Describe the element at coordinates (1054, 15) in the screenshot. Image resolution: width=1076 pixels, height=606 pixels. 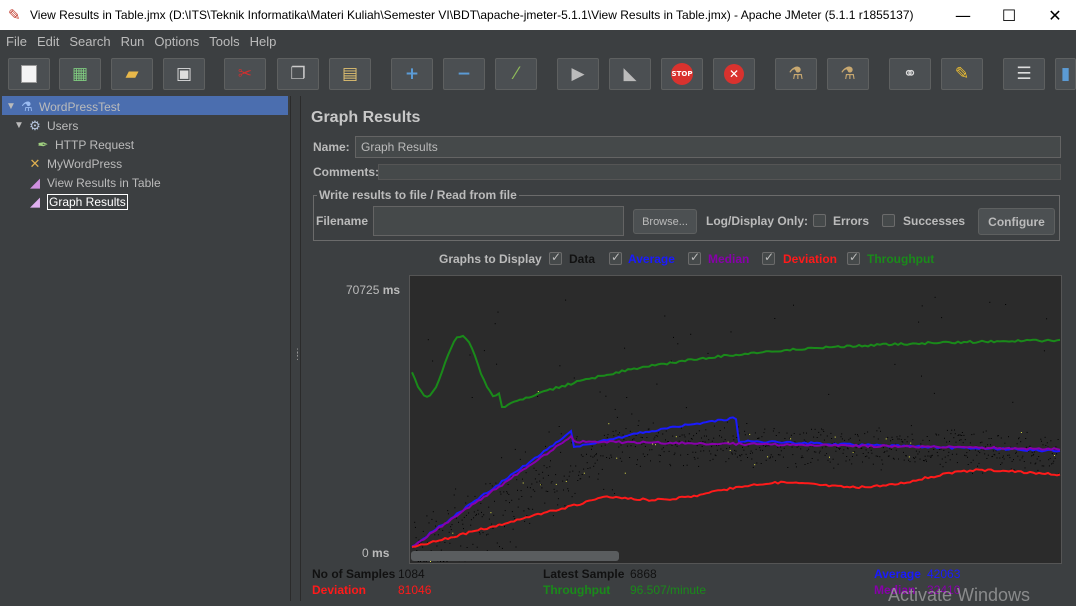
I see `close-icon: ✕` at that location.